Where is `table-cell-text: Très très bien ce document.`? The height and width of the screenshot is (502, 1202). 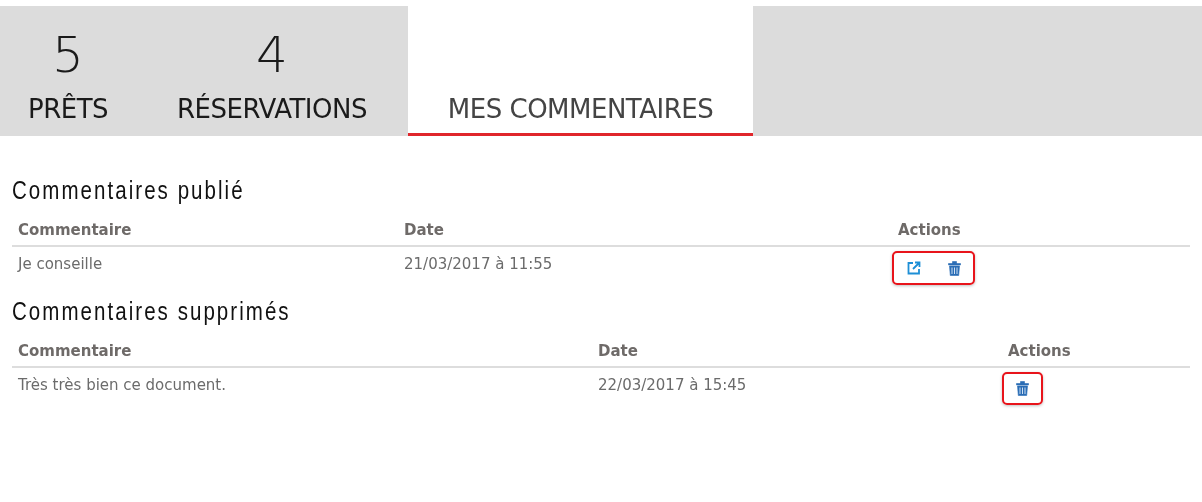
table-cell-text: Très très bien ce document. is located at coordinates (122, 385).